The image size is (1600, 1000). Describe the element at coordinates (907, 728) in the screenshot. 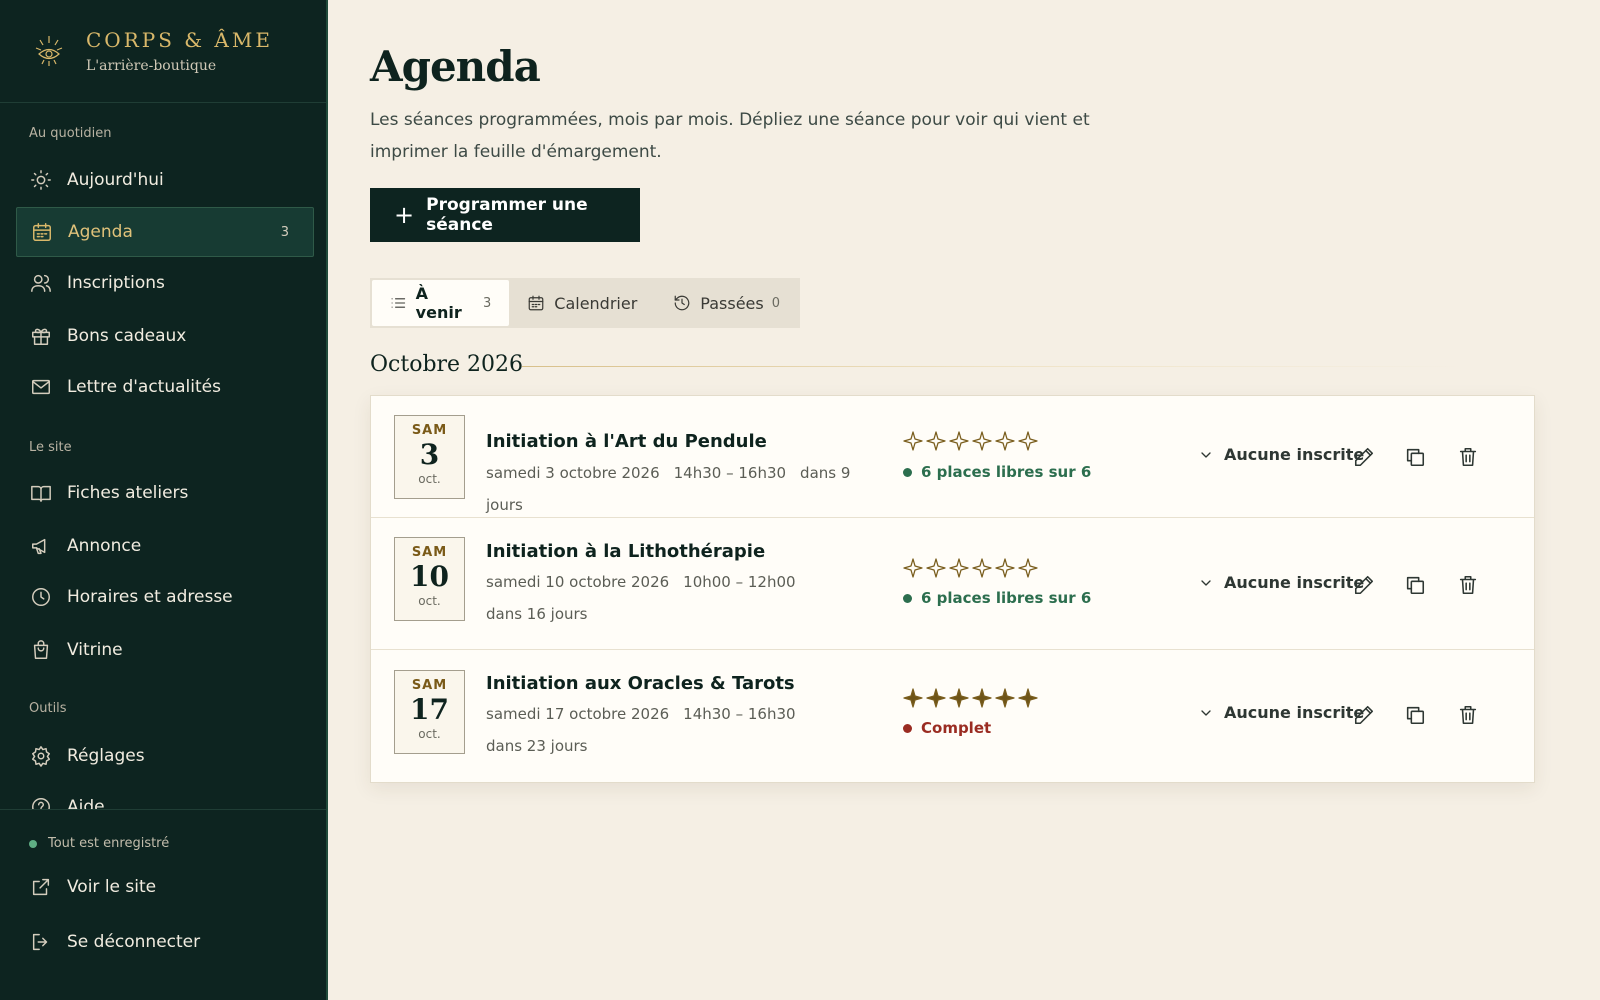

I see `status-dot-icon` at that location.